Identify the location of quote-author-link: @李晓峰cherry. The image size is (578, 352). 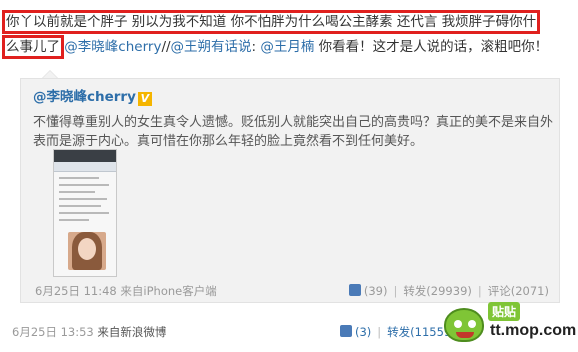
(84, 97).